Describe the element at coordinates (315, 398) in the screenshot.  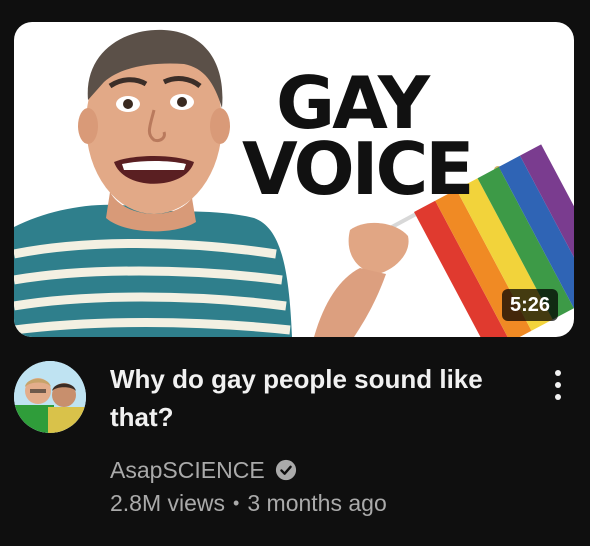
I see `video-title: Why do gay people sound like that?` at that location.